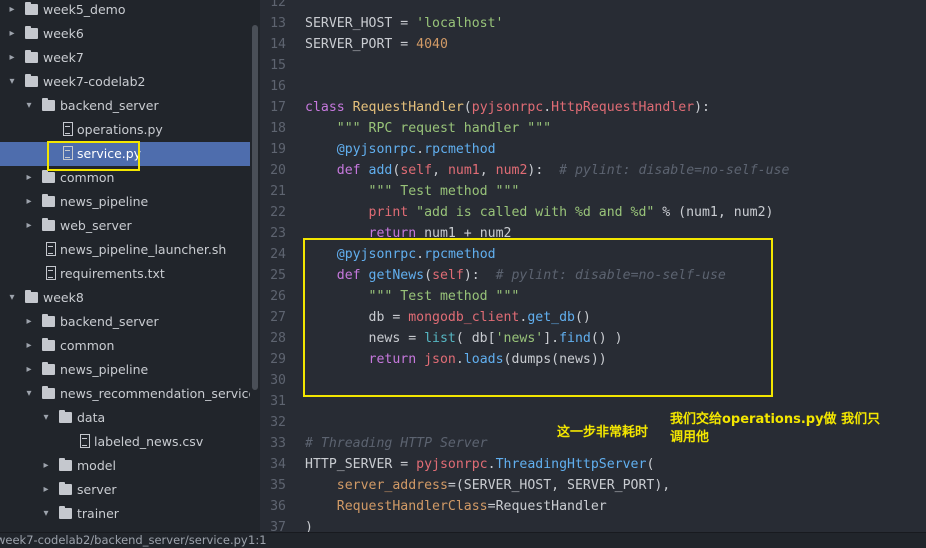 This screenshot has width=926, height=548. Describe the element at coordinates (714, 212) in the screenshot. I see `code-token: % (num1, num2)` at that location.